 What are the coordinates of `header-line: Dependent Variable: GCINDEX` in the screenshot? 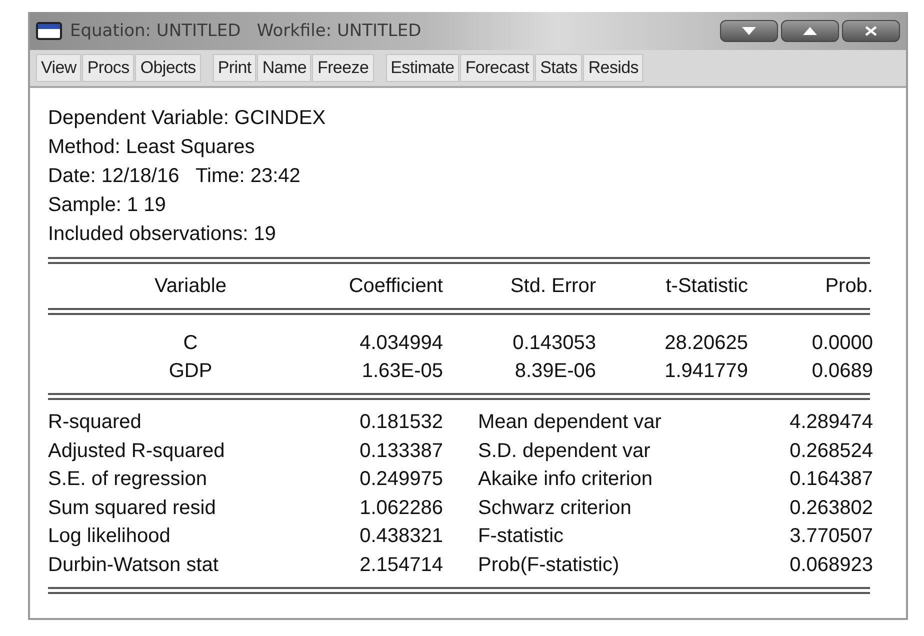 It's located at (187, 118).